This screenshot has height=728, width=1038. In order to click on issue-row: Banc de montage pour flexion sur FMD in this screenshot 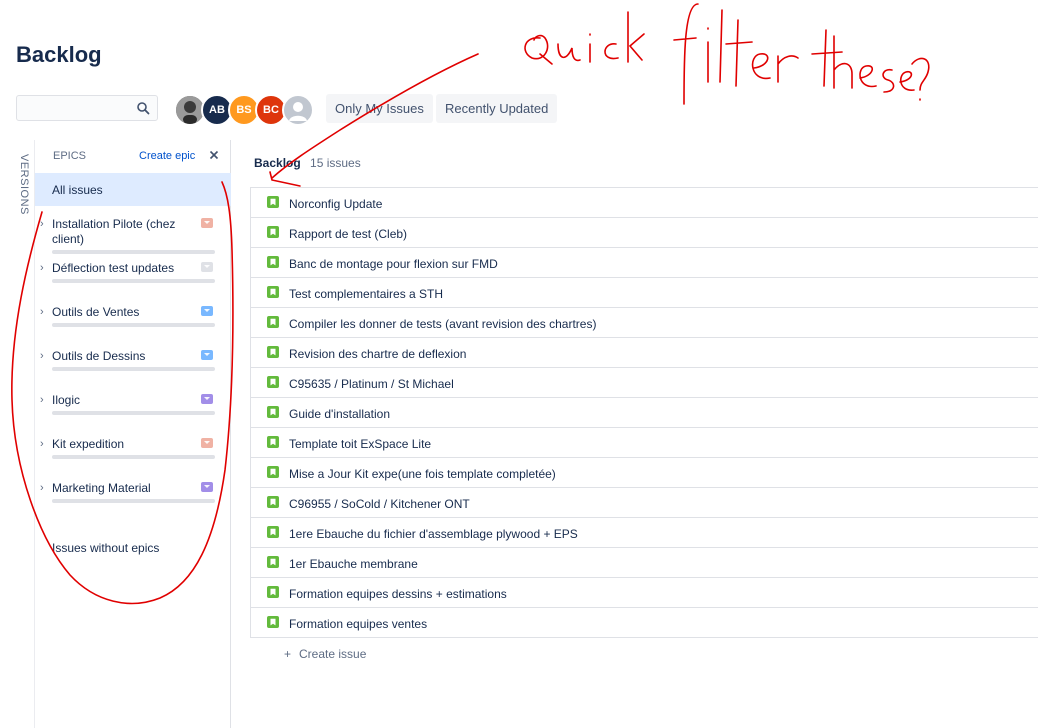, I will do `click(644, 263)`.